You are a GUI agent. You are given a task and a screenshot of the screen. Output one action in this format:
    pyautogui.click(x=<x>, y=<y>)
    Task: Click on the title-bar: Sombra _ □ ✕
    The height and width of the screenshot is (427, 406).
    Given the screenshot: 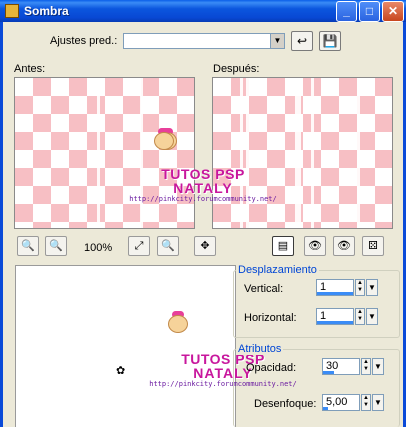 What is the action you would take?
    pyautogui.click(x=203, y=11)
    